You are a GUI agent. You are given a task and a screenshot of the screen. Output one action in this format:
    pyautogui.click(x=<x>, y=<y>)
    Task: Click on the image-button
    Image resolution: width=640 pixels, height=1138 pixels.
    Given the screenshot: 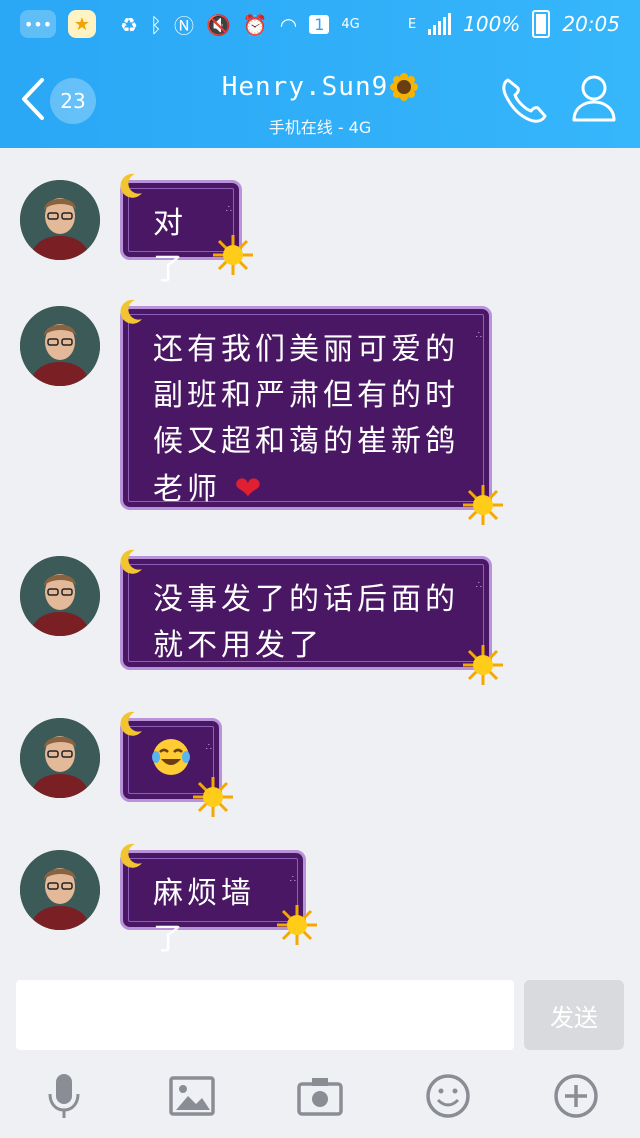 What is the action you would take?
    pyautogui.click(x=192, y=1096)
    